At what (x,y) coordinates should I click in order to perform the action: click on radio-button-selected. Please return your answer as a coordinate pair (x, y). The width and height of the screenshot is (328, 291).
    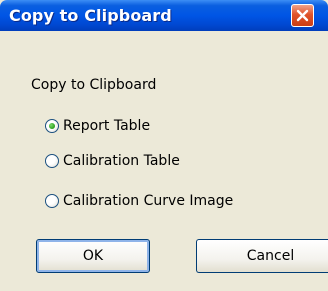
    Looking at the image, I should click on (52, 126).